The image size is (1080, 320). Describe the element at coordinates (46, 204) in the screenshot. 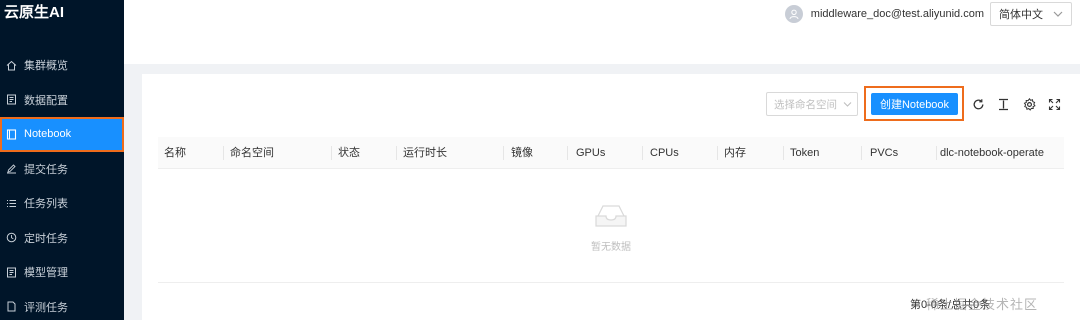

I see `sidebar-item-label: 任务列表` at that location.